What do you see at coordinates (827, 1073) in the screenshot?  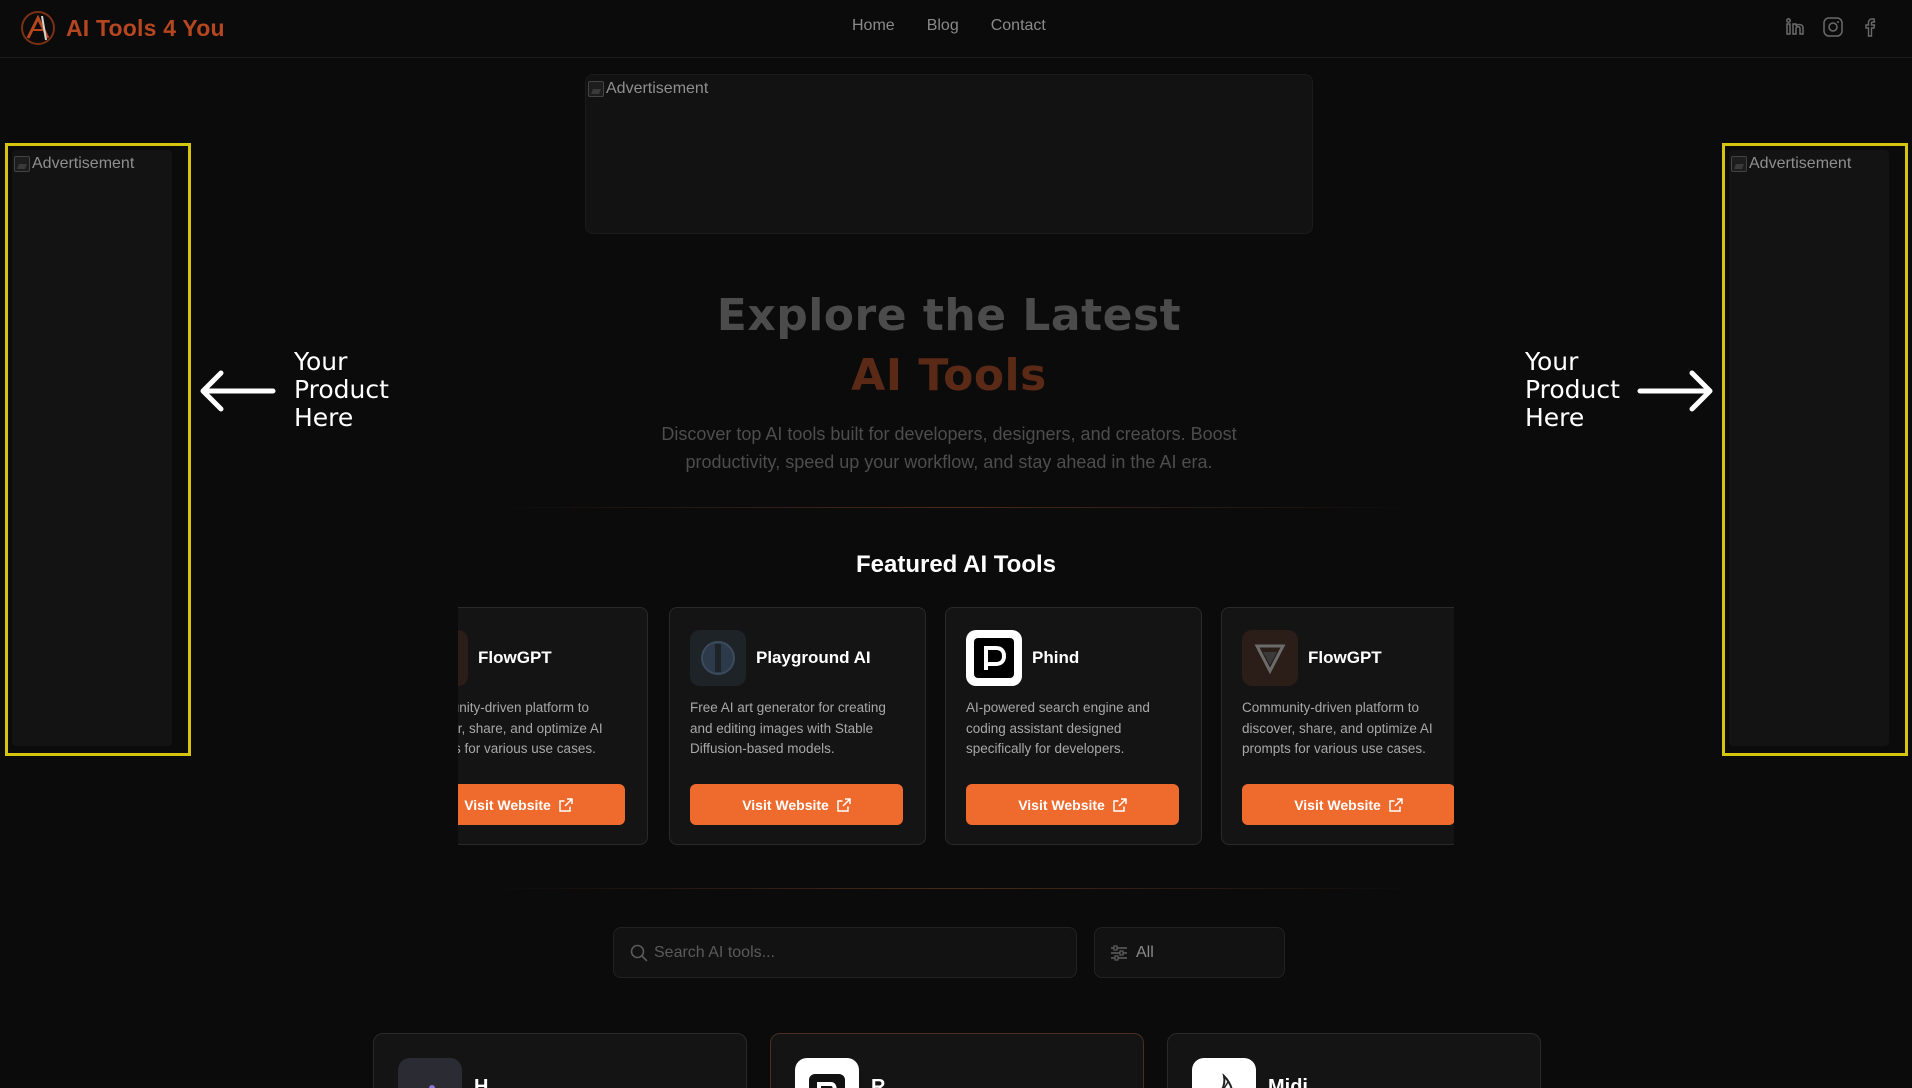 I see `r-logo-icon` at bounding box center [827, 1073].